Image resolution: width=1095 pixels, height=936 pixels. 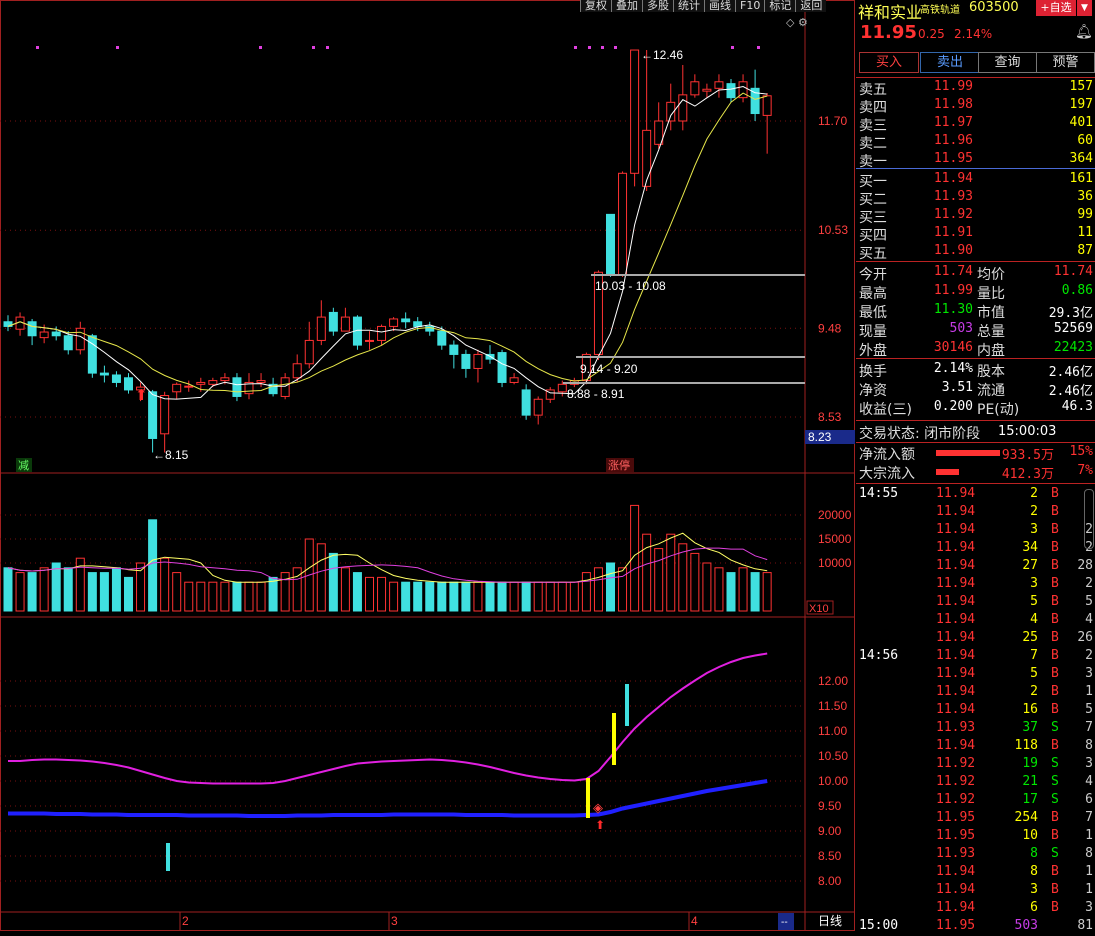 What do you see at coordinates (1065, 62) in the screenshot?
I see `alert-button: 预警` at bounding box center [1065, 62].